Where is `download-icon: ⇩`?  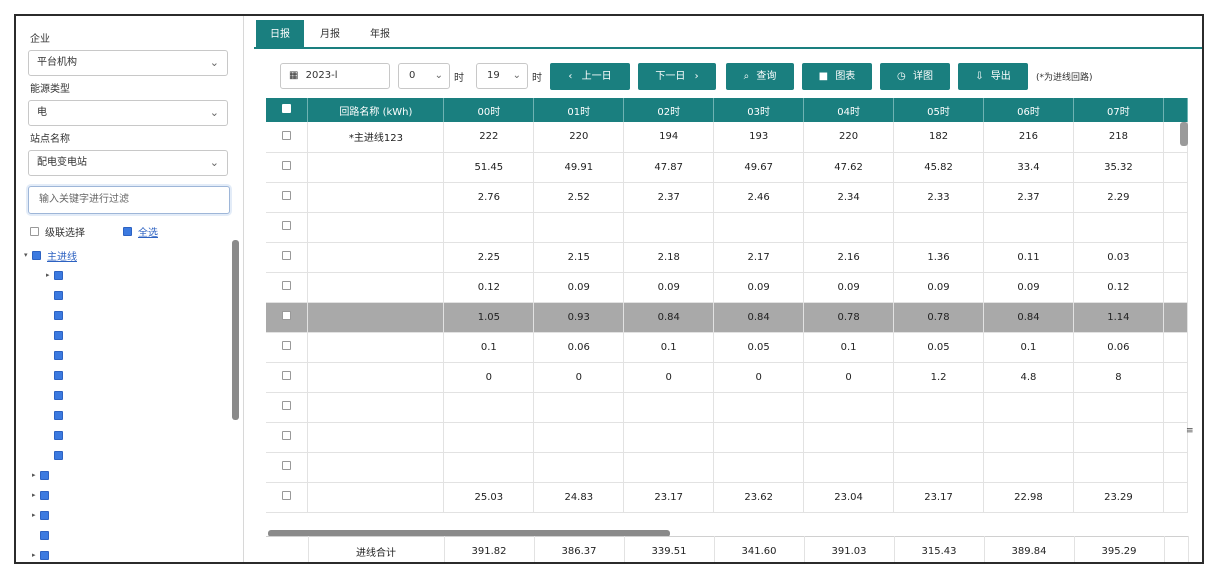 download-icon: ⇩ is located at coordinates (979, 76).